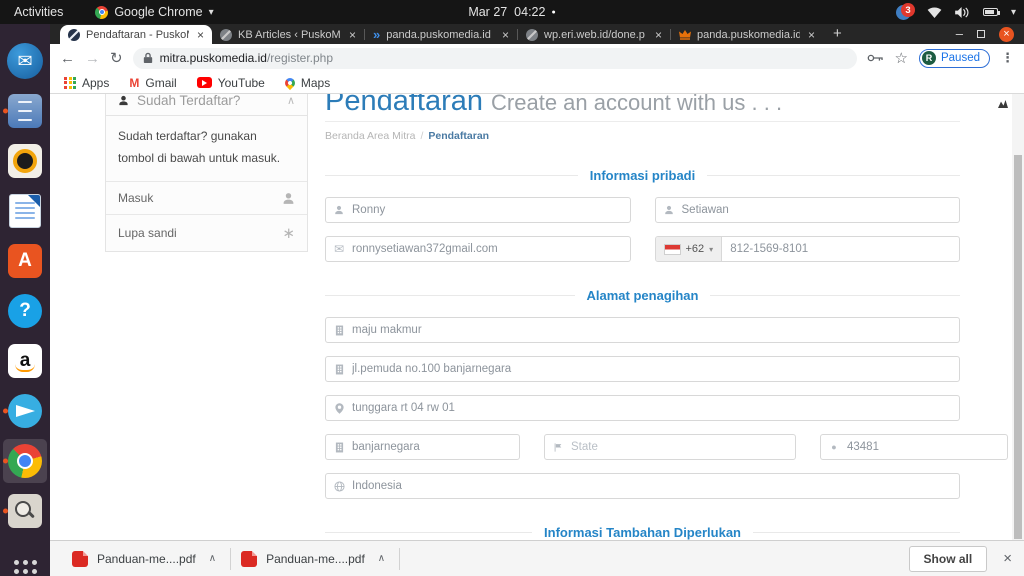 Image resolution: width=1024 pixels, height=576 pixels. Describe the element at coordinates (92, 58) in the screenshot. I see `forward-button: →` at that location.